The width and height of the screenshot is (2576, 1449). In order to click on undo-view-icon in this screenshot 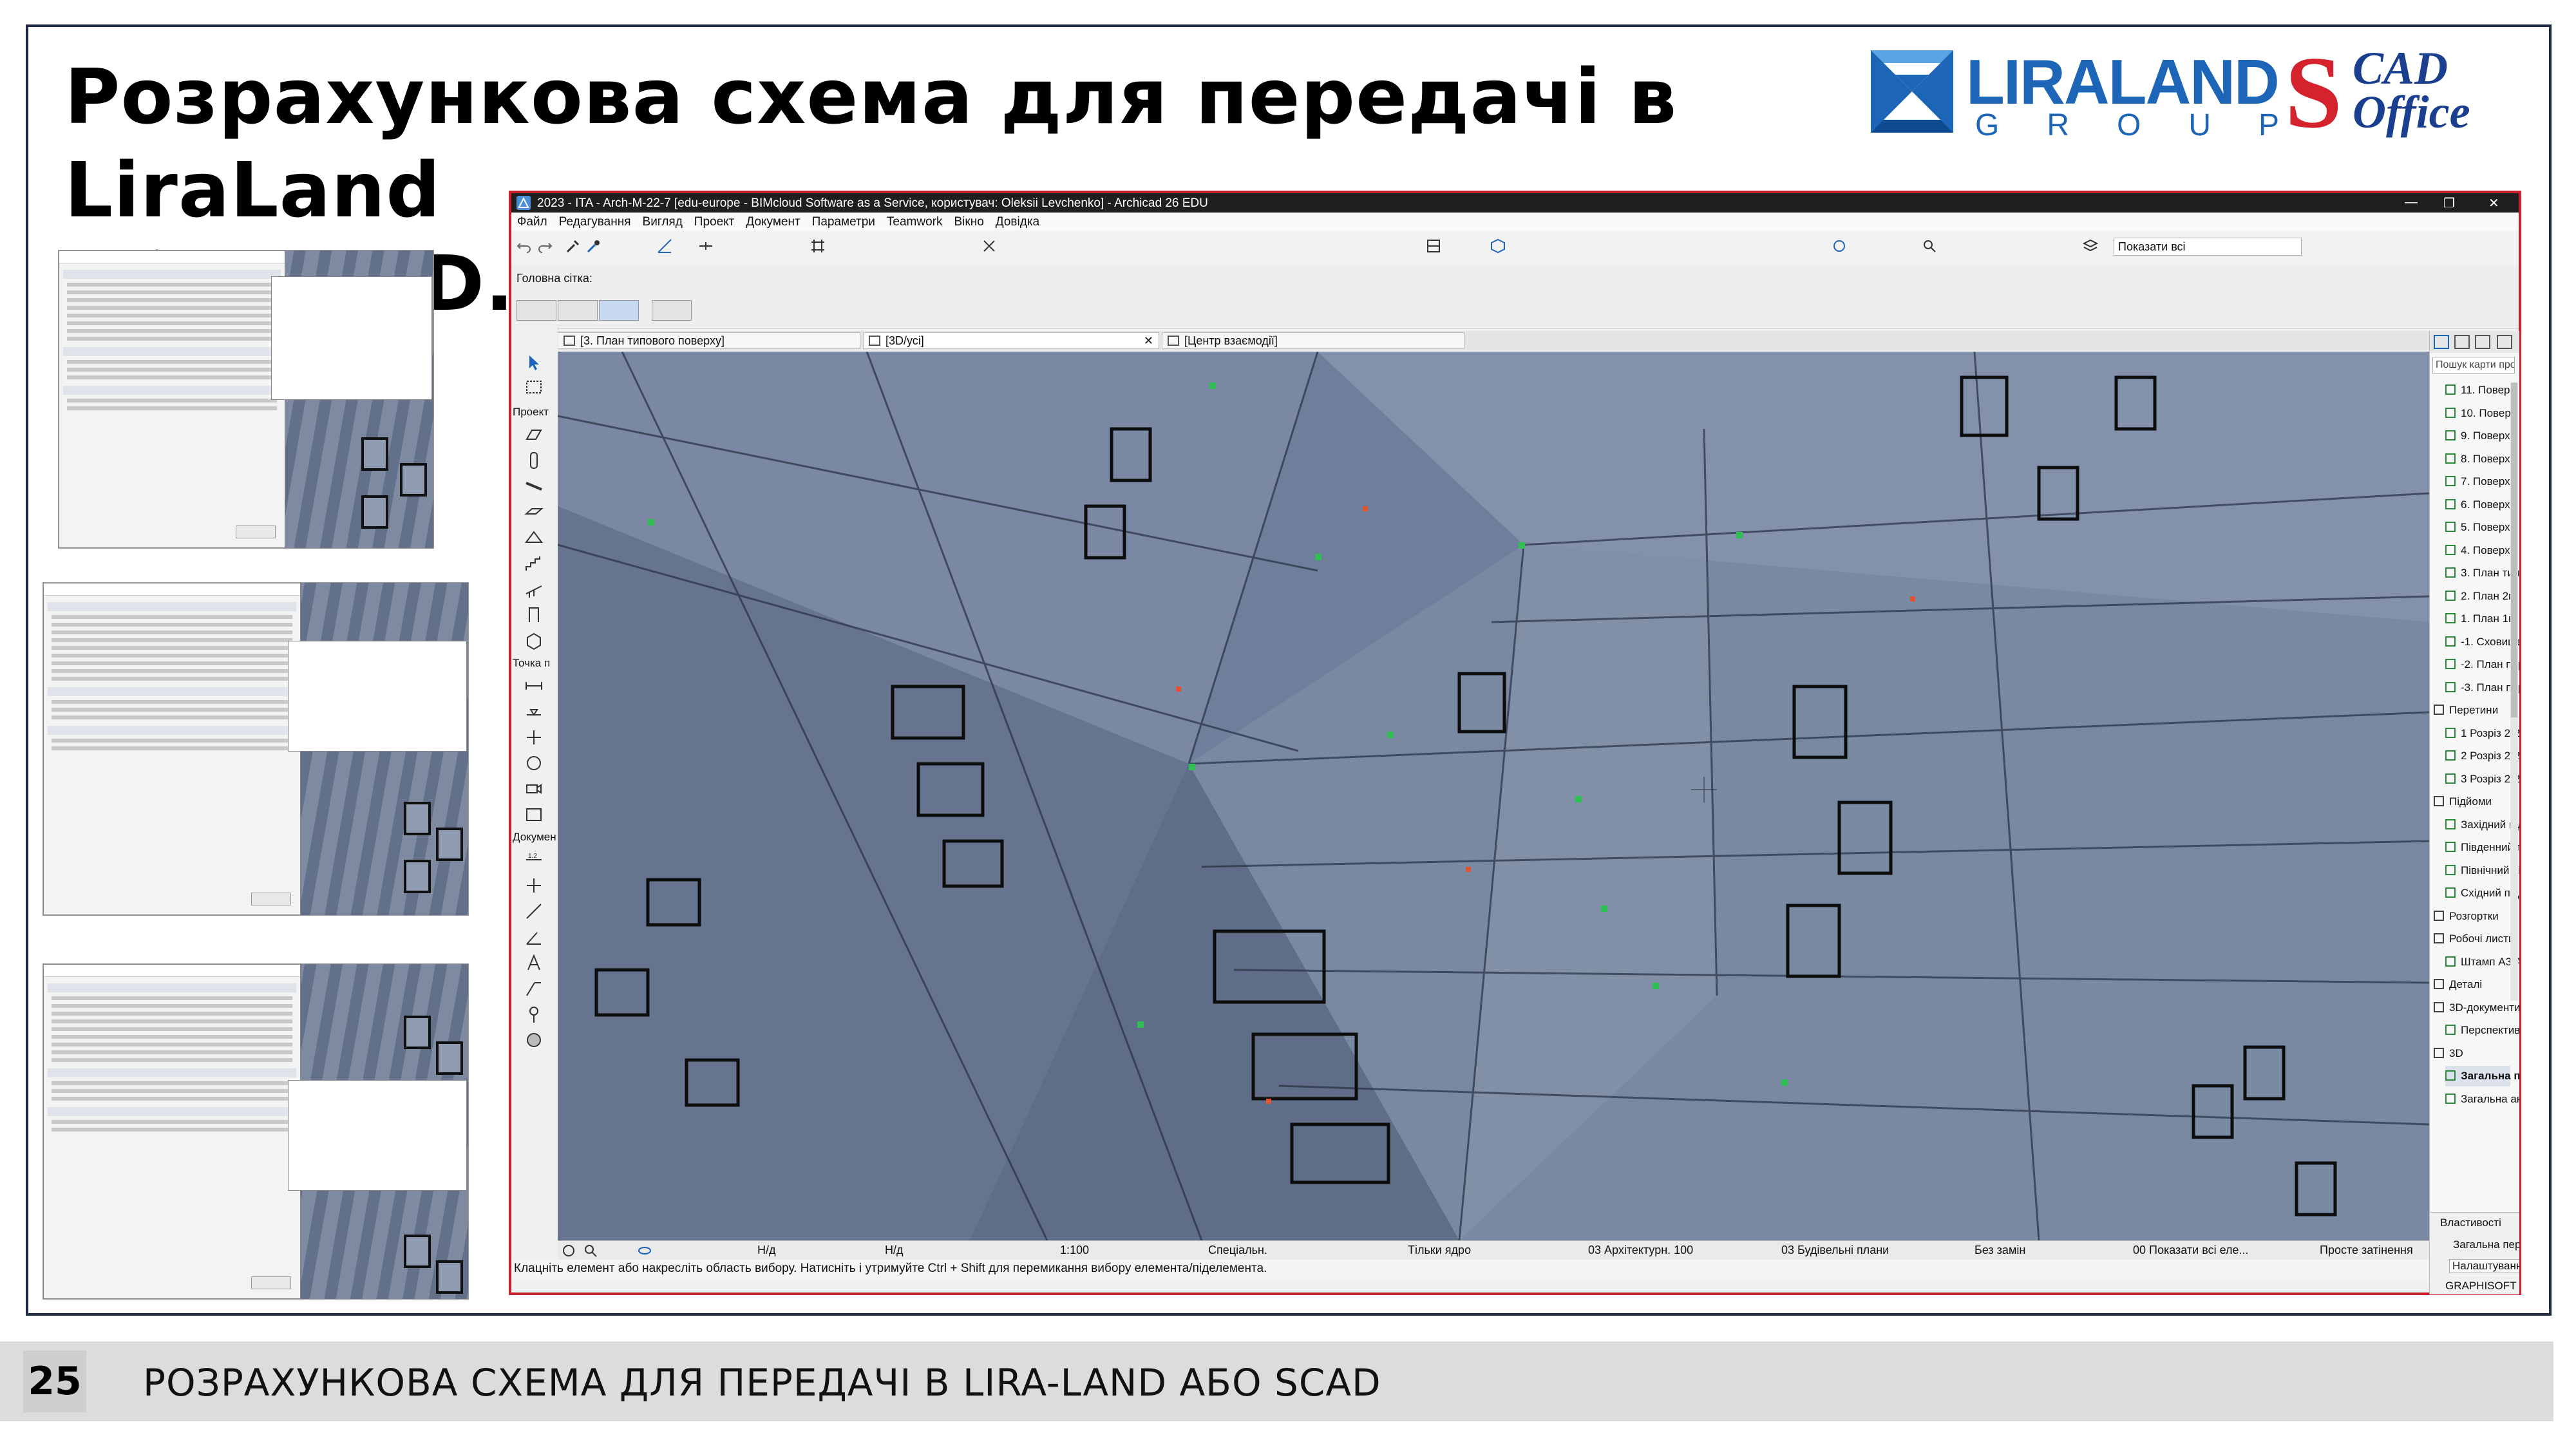, I will do `click(569, 1251)`.